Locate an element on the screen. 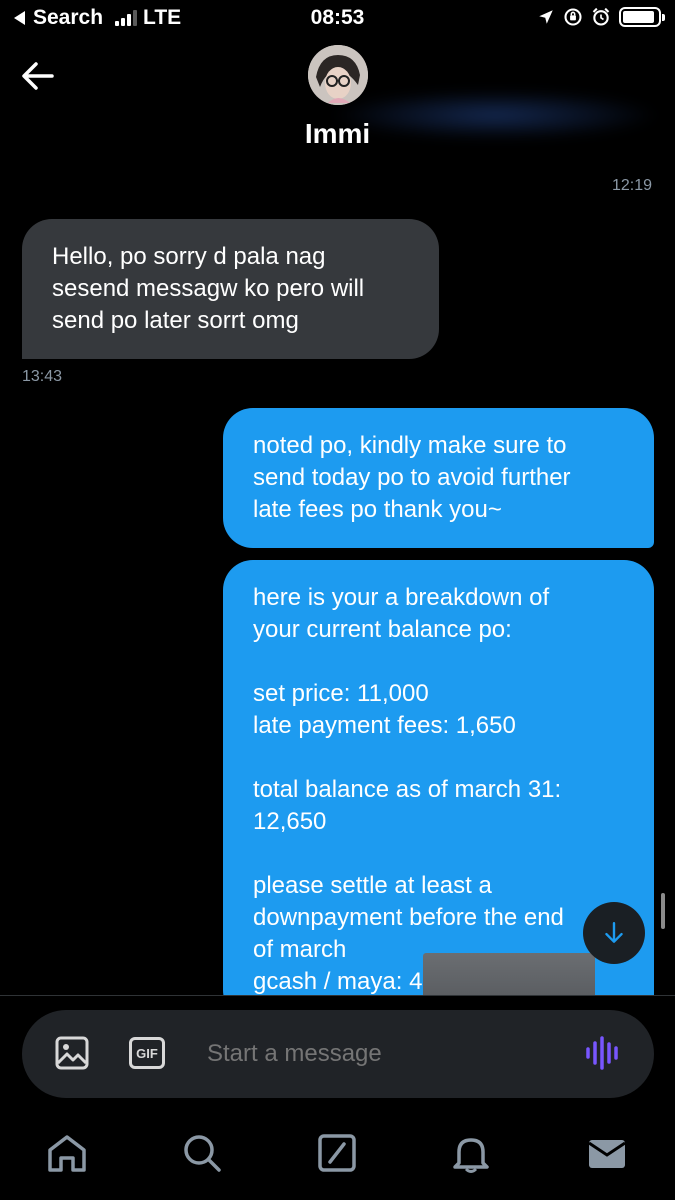  scroll-to-bottom-button is located at coordinates (614, 933).